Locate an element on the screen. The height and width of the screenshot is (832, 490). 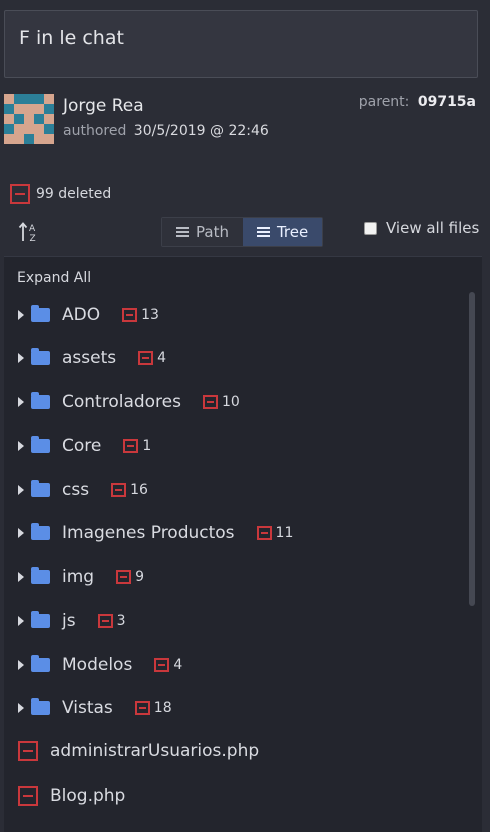
folder-name: Controladores is located at coordinates (121, 402).